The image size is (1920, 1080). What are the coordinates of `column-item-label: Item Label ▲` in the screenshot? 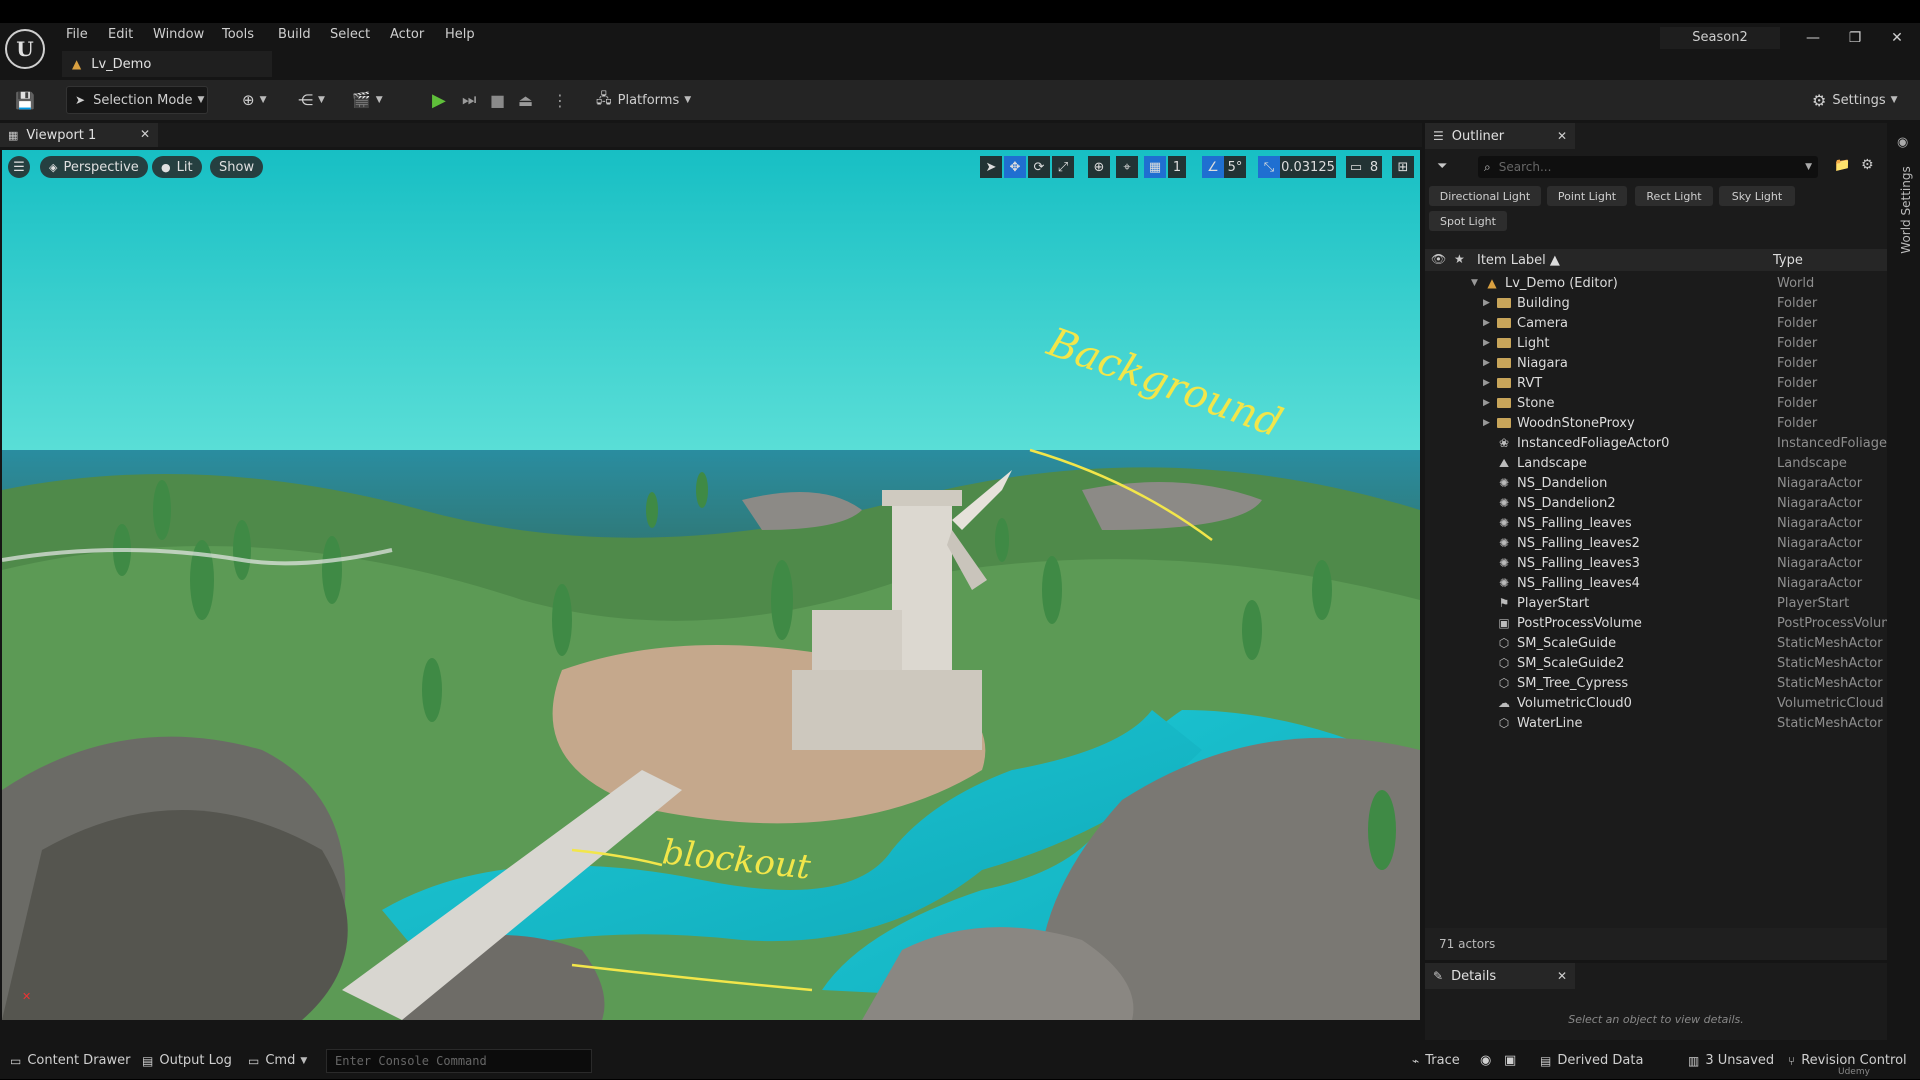 It's located at (1518, 260).